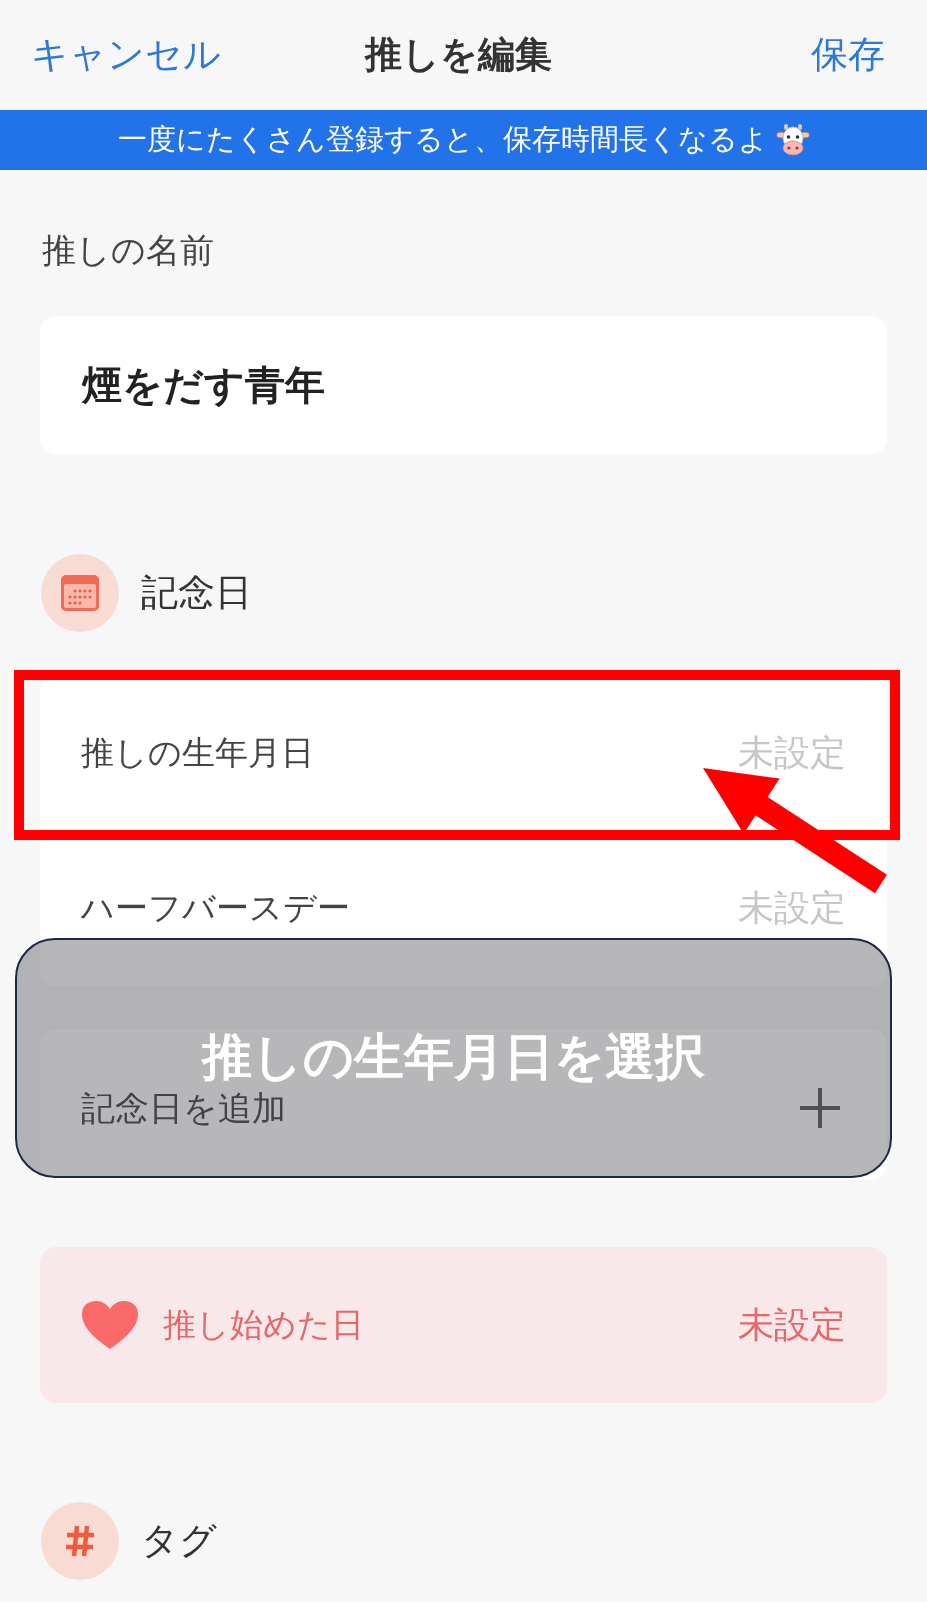 The height and width of the screenshot is (1602, 927). Describe the element at coordinates (460, 1107) in the screenshot. I see `add-anniversary-button: 記念日を追加` at that location.